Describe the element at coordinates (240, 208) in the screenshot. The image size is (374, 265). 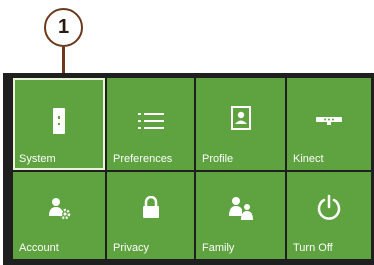
I see `family-icon` at that location.